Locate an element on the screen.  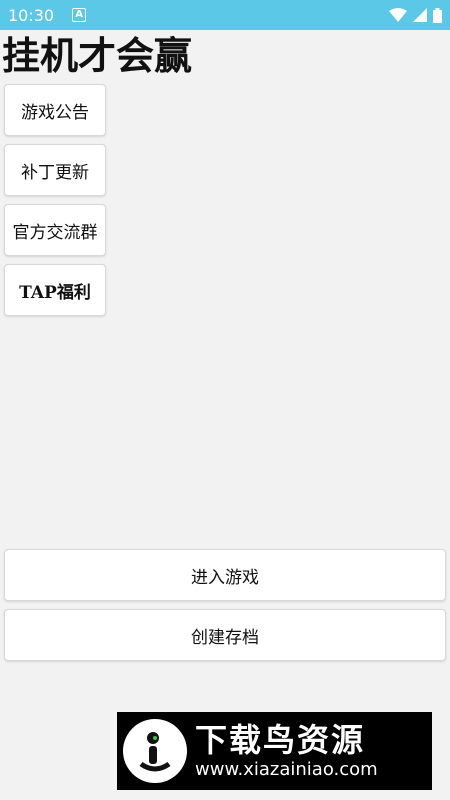
watermark-url: www.xiazainiao.com is located at coordinates (286, 769).